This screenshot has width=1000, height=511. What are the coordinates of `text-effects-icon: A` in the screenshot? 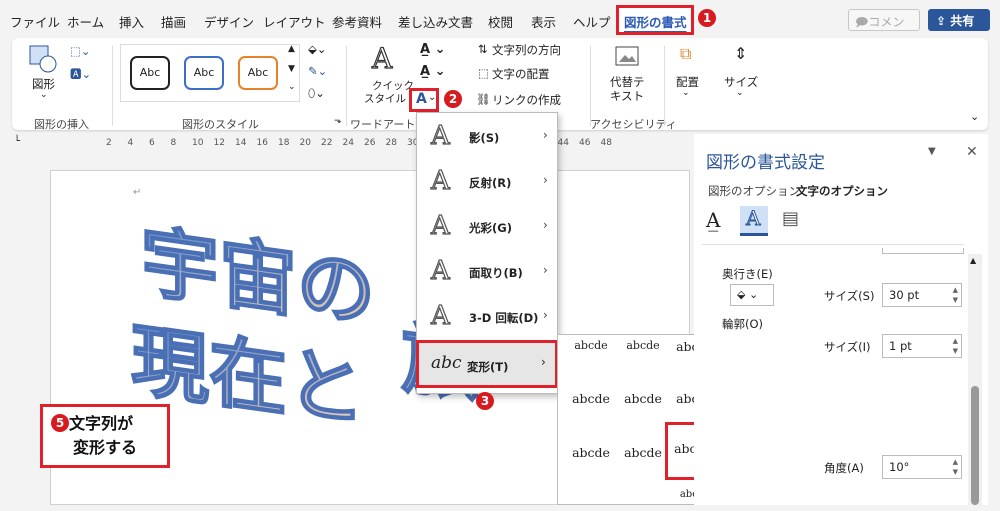 It's located at (753, 218).